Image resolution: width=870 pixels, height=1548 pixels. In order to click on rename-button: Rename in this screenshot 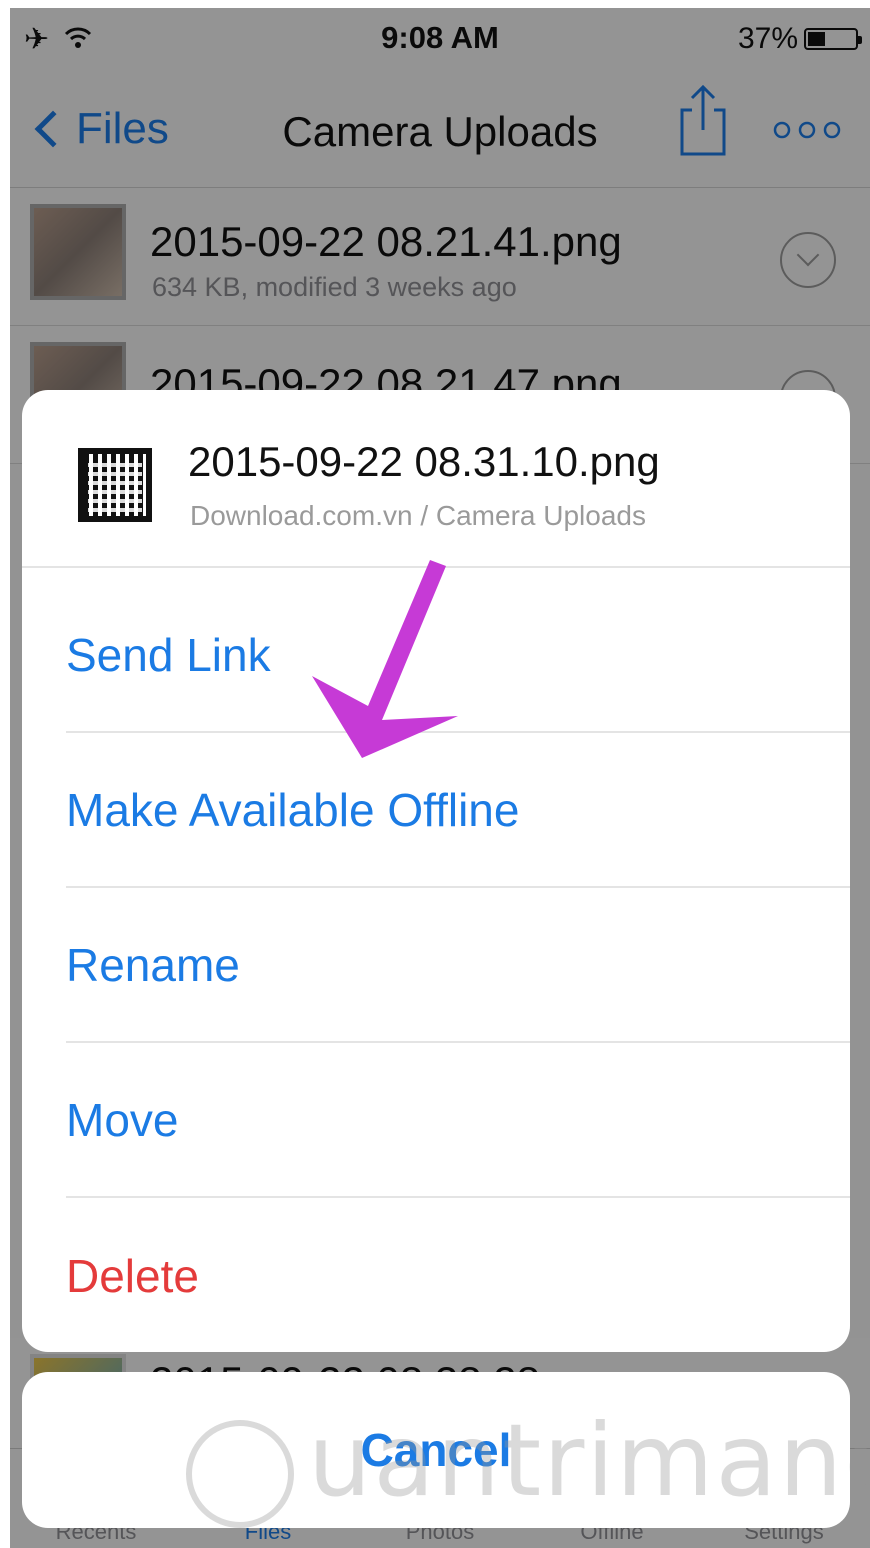, I will do `click(458, 965)`.